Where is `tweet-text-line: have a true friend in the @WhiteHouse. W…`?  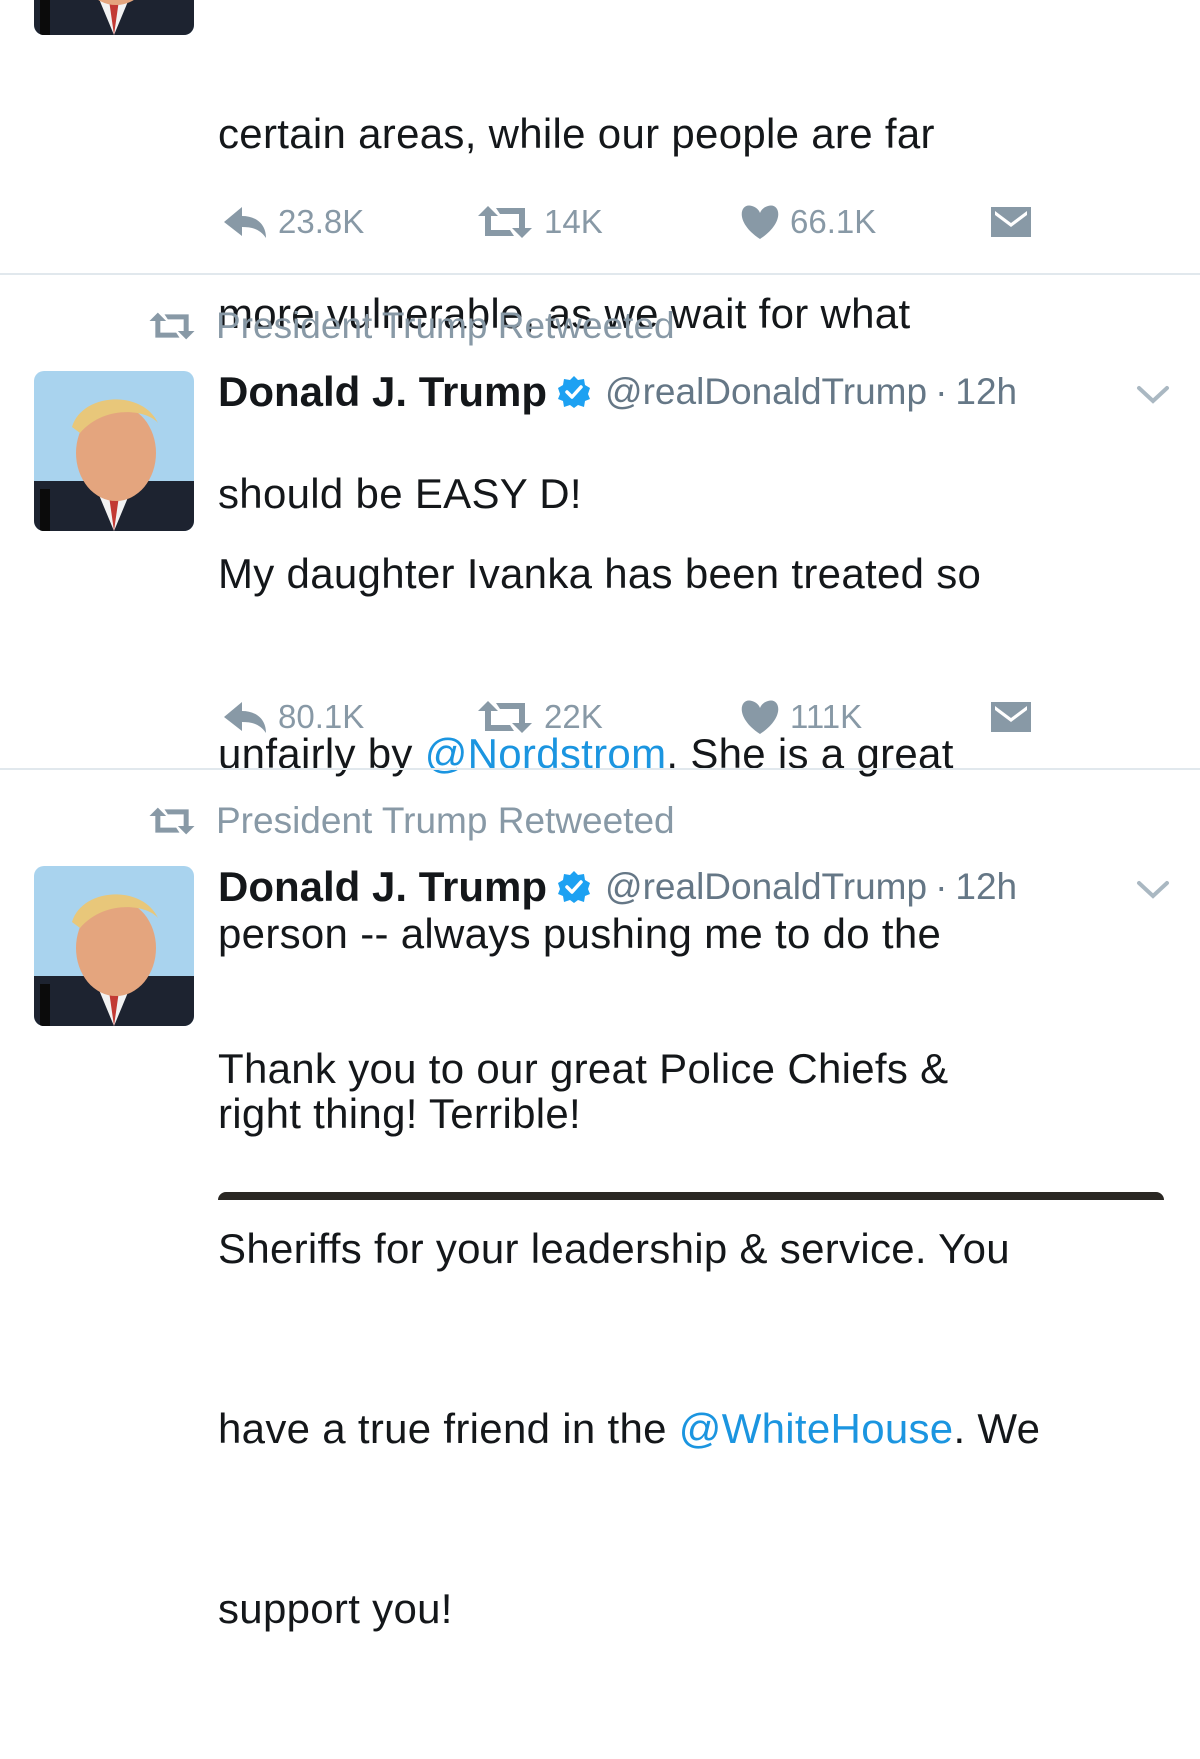 tweet-text-line: have a true friend in the @WhiteHouse. W… is located at coordinates (698, 1429).